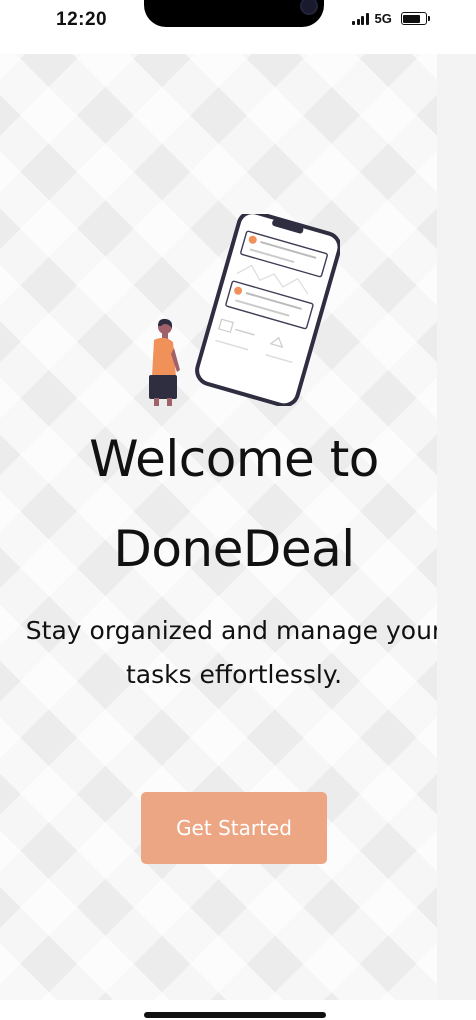 This screenshot has width=476, height=1020. I want to click on status-bar: 12:20 5G, so click(238, 27).